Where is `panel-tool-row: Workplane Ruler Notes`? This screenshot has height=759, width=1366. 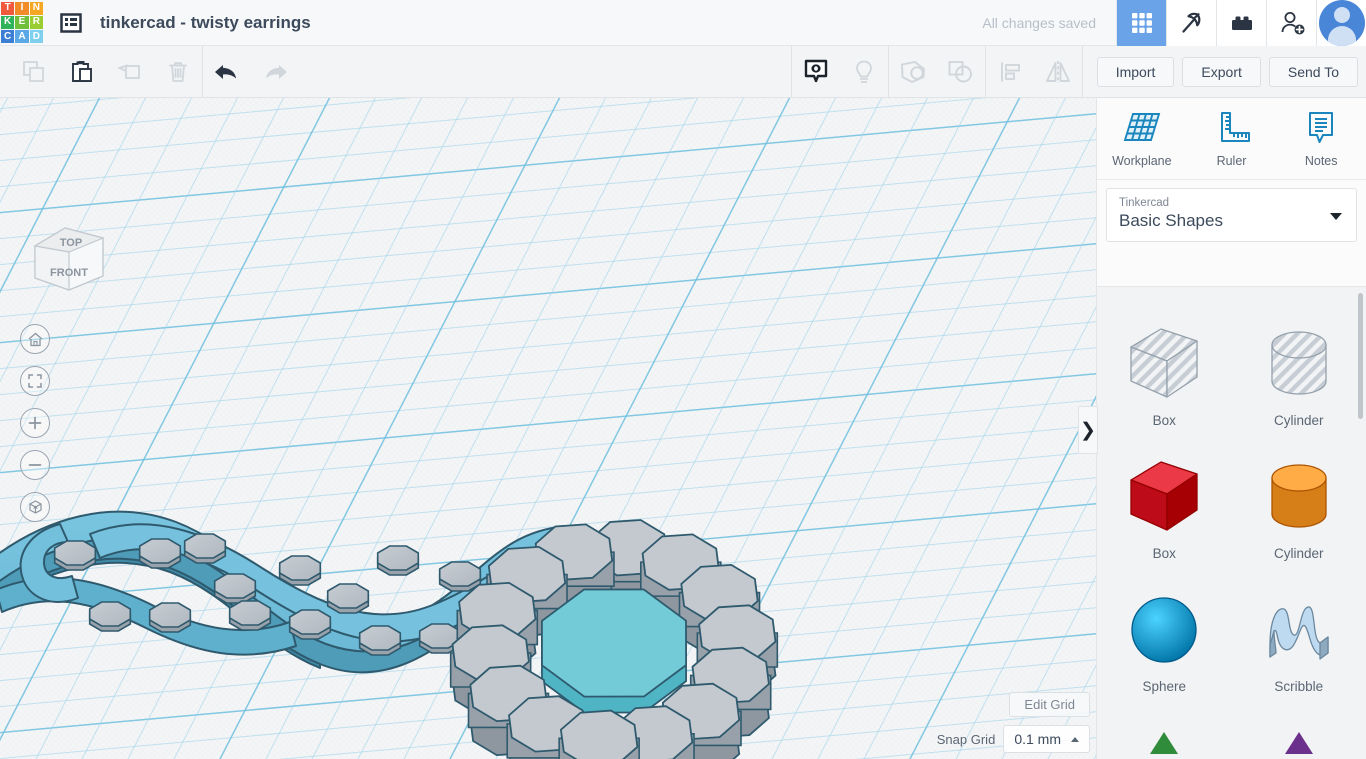
panel-tool-row: Workplane Ruler Notes is located at coordinates (1231, 139).